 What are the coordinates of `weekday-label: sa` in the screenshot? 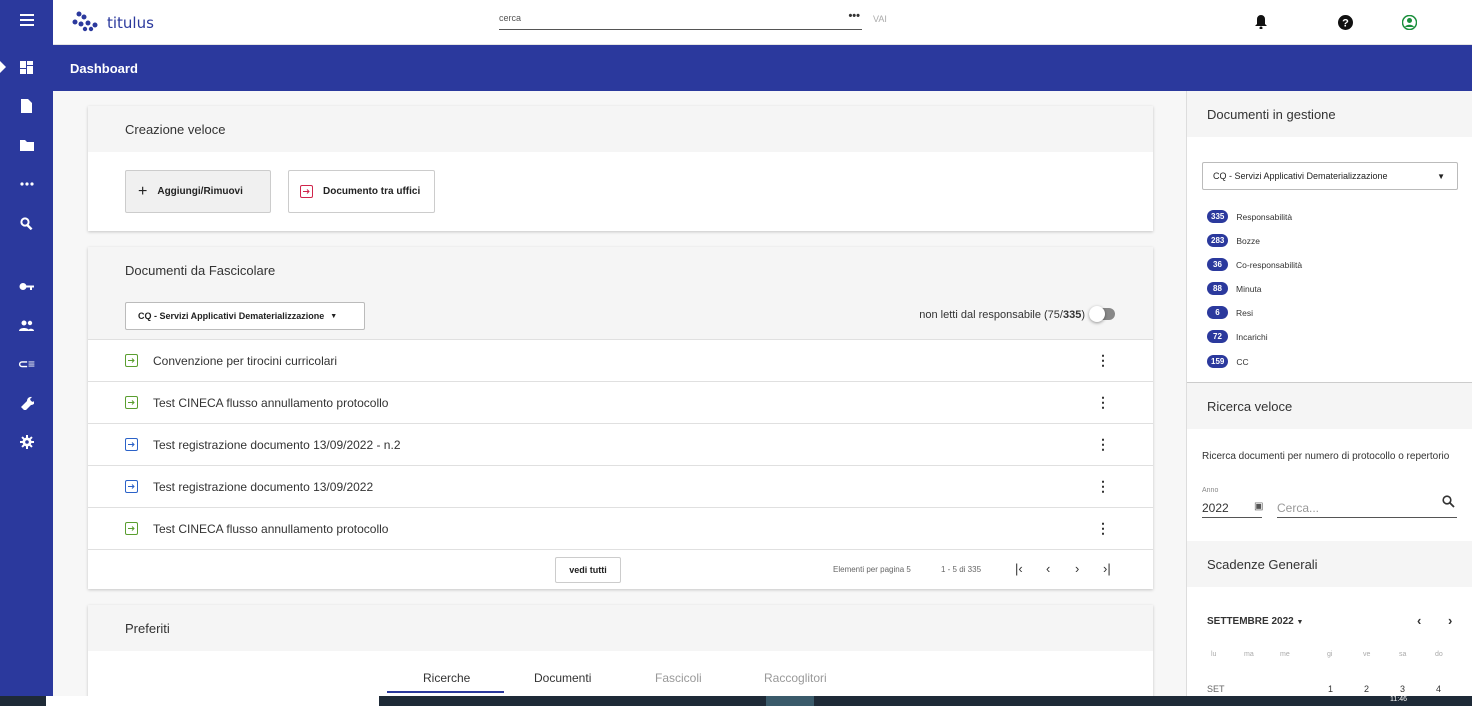 It's located at (1403, 654).